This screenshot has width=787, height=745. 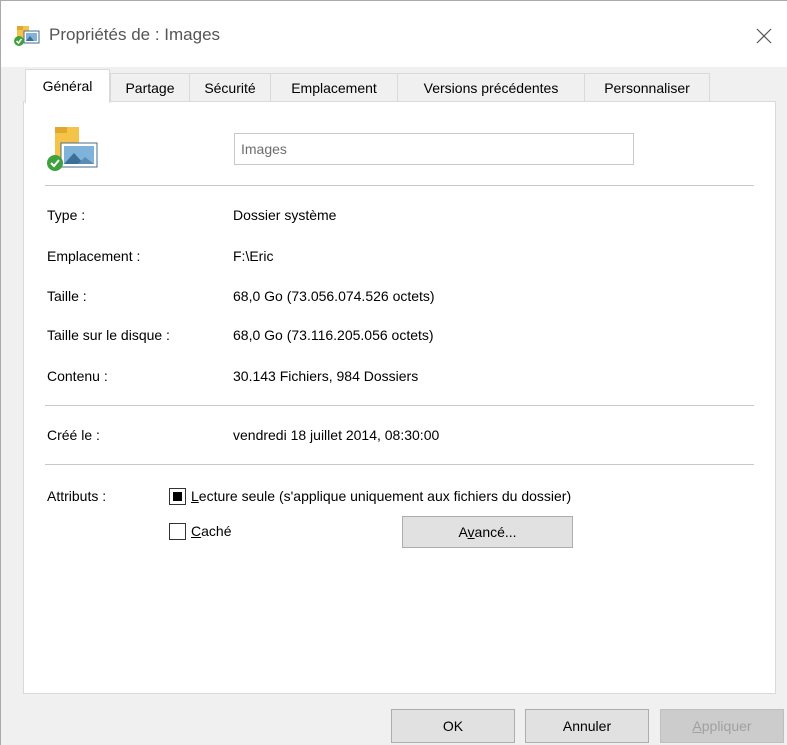 I want to click on tab-label: Général, so click(x=67, y=86).